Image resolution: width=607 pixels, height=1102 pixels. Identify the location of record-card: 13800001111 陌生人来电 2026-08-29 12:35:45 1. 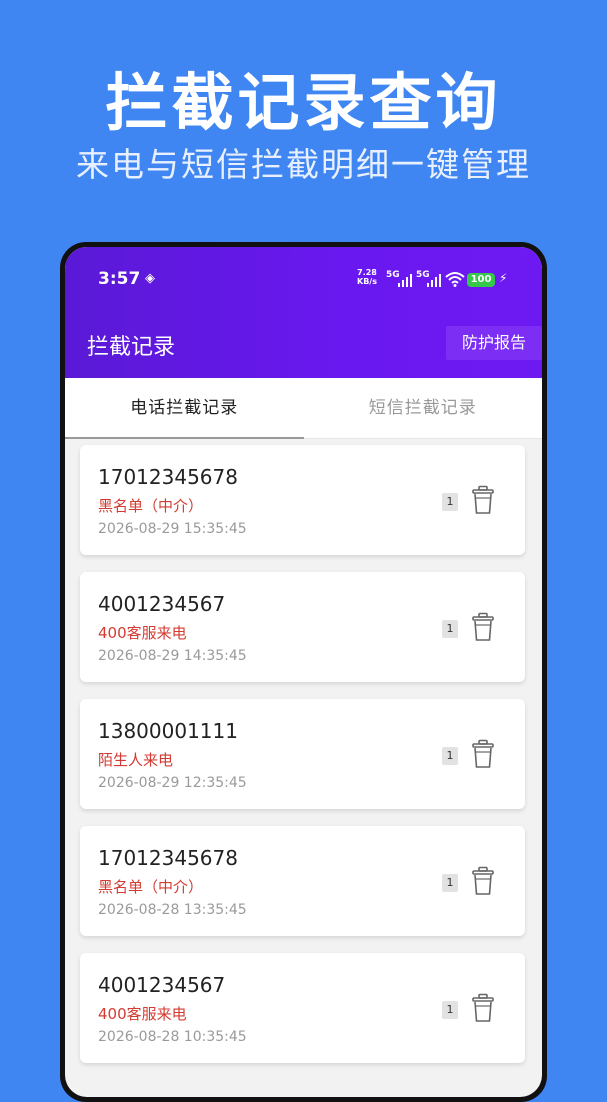
(302, 754).